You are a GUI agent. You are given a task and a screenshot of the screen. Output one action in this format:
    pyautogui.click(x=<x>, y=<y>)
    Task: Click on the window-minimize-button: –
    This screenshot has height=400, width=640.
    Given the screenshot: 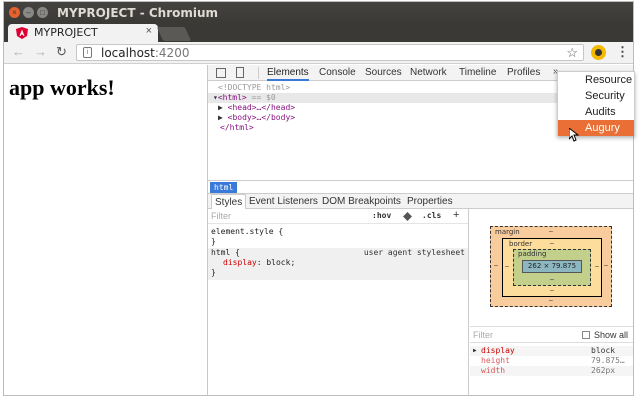 What is the action you would take?
    pyautogui.click(x=28, y=12)
    